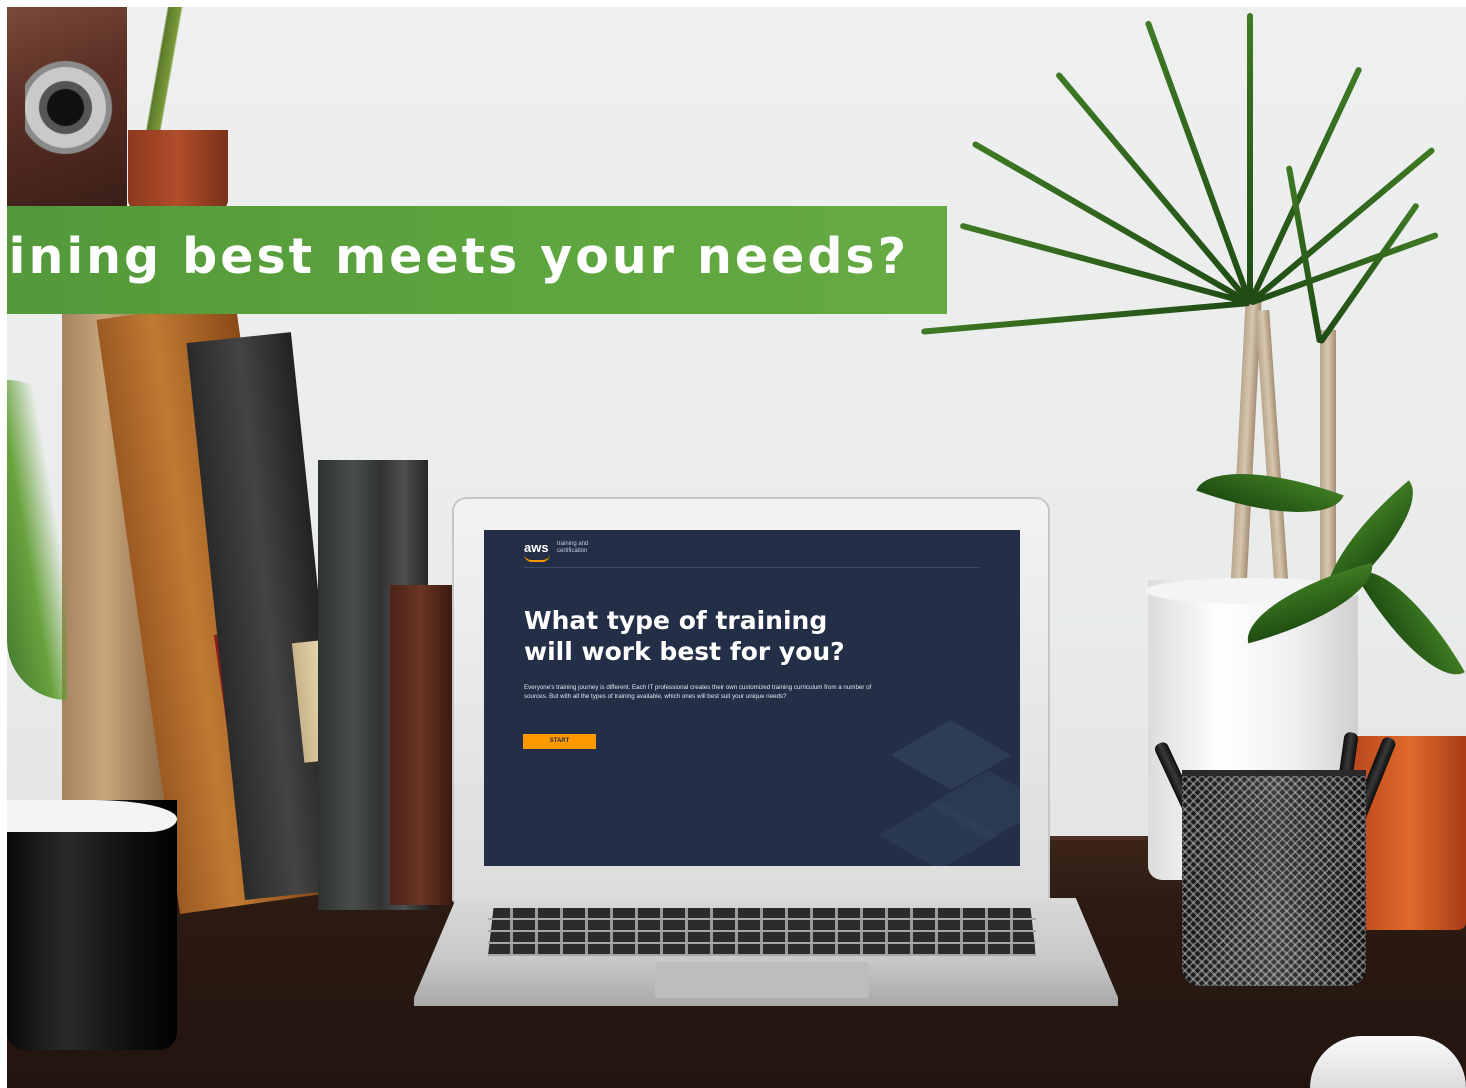 The width and height of the screenshot is (1466, 1088). Describe the element at coordinates (165, 72) in the screenshot. I see `small-plant-leaves` at that location.